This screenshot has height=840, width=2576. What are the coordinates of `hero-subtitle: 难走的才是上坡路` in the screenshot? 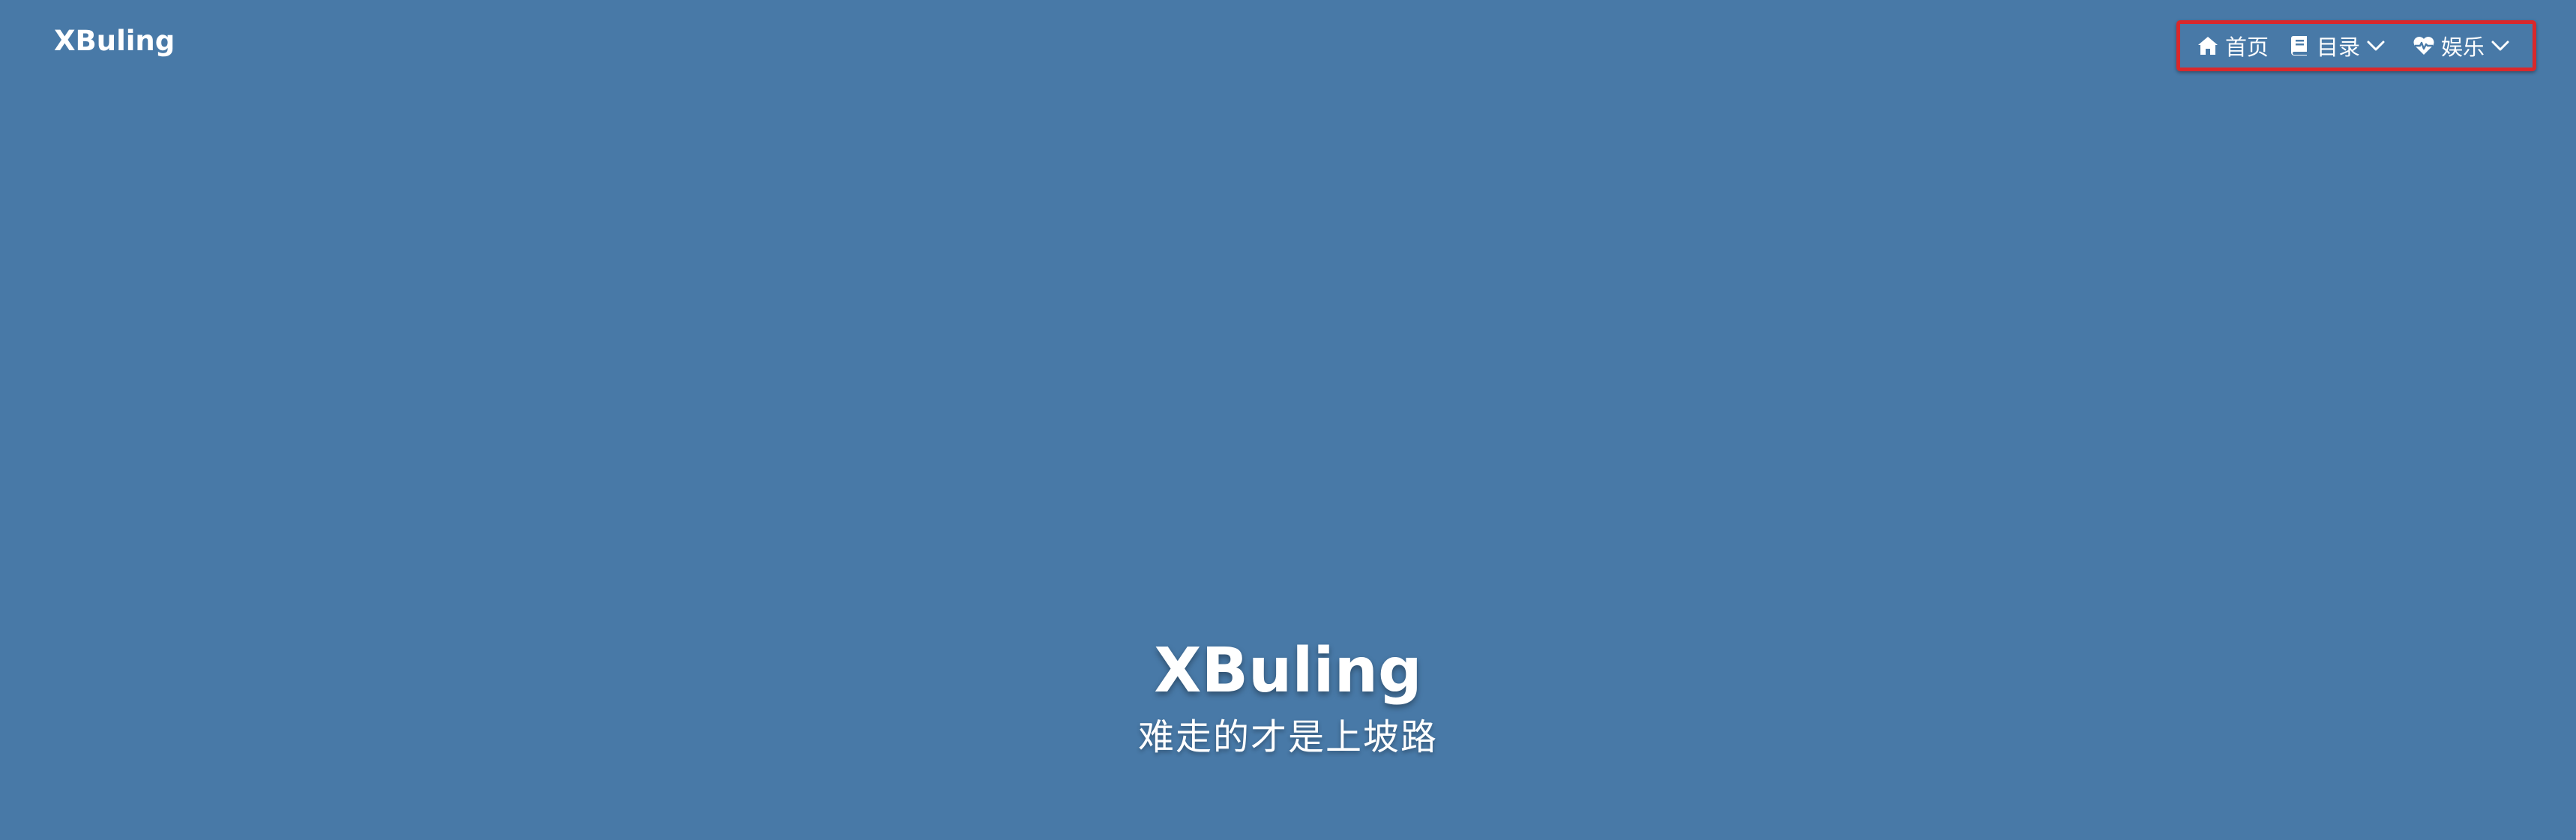 It's located at (1287, 737).